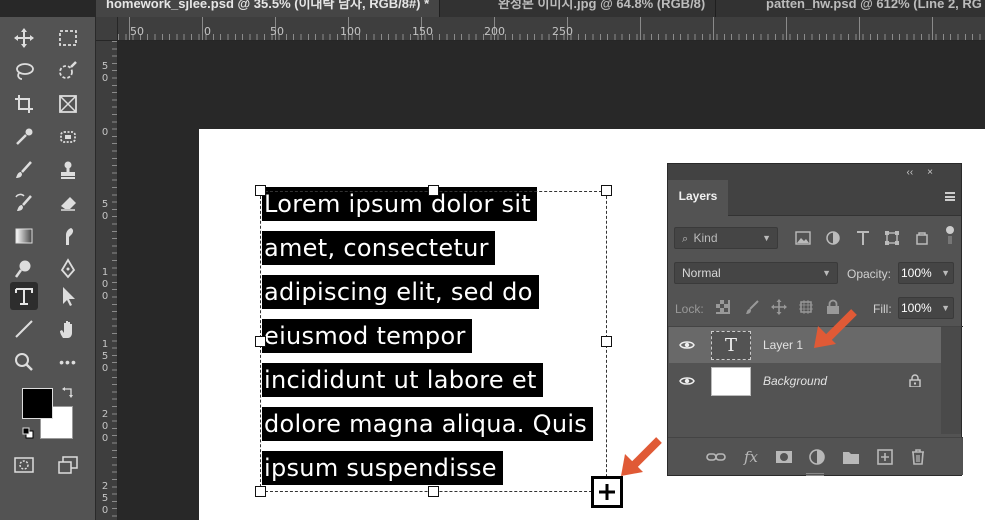 The width and height of the screenshot is (985, 520). I want to click on pen-tool, so click(68, 269).